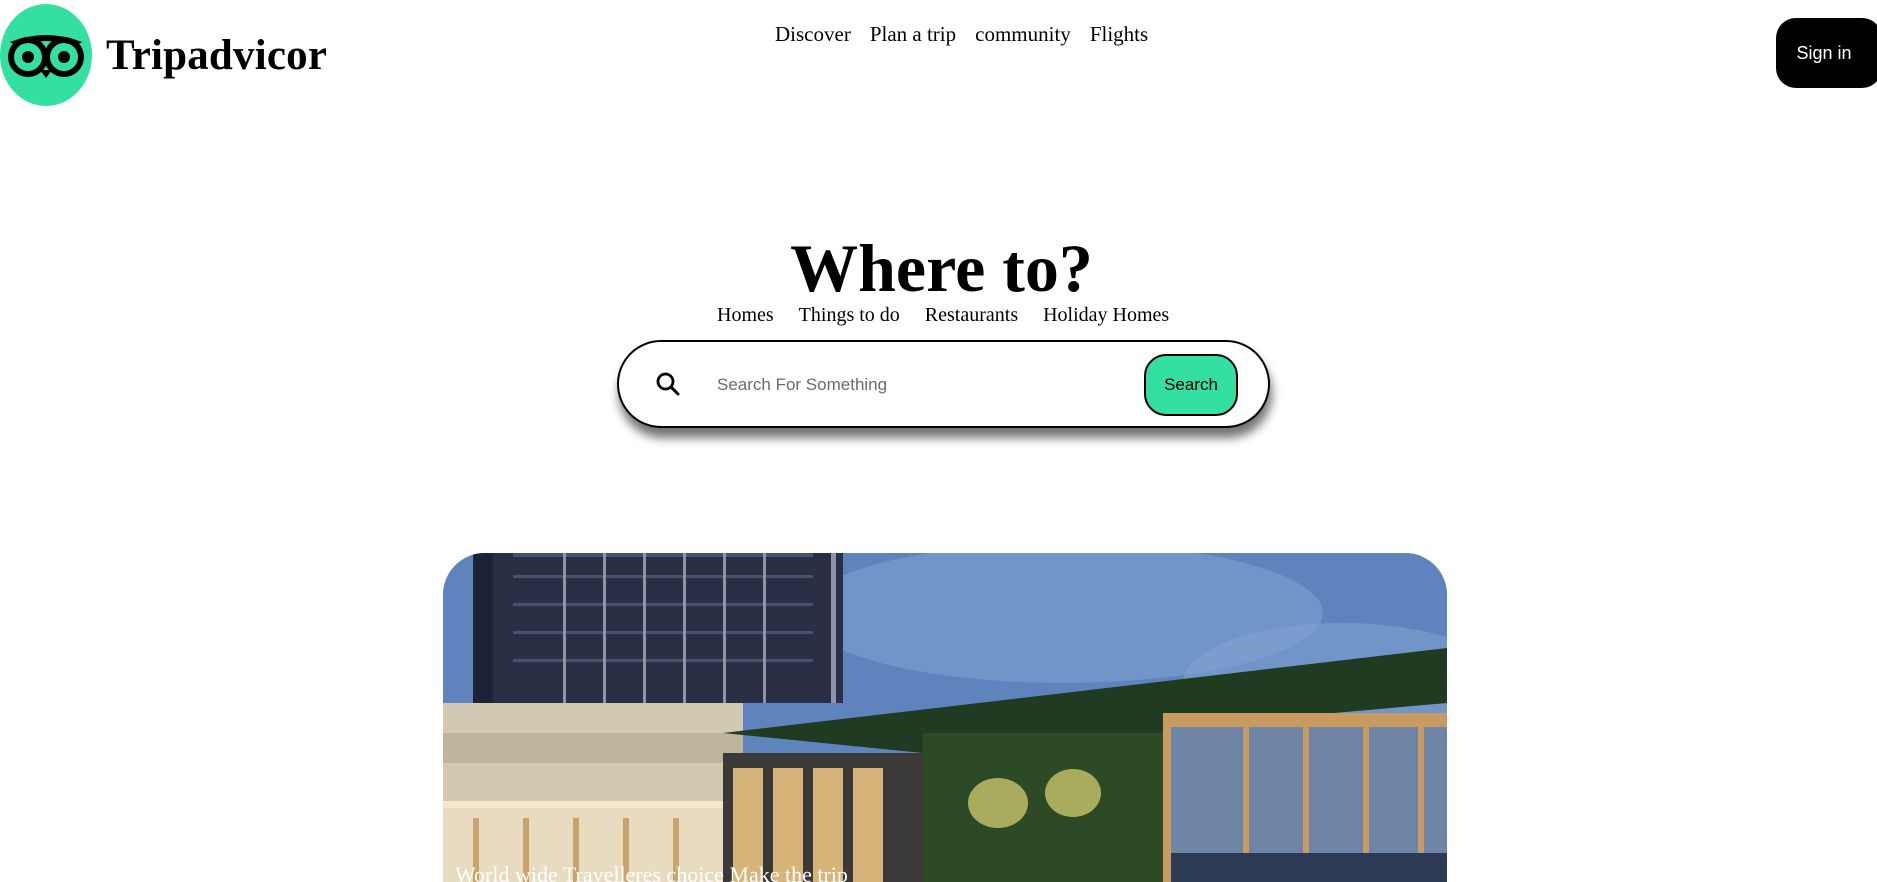 The image size is (1877, 882). What do you see at coordinates (1826, 53) in the screenshot?
I see `sign-in-button: Sign in` at bounding box center [1826, 53].